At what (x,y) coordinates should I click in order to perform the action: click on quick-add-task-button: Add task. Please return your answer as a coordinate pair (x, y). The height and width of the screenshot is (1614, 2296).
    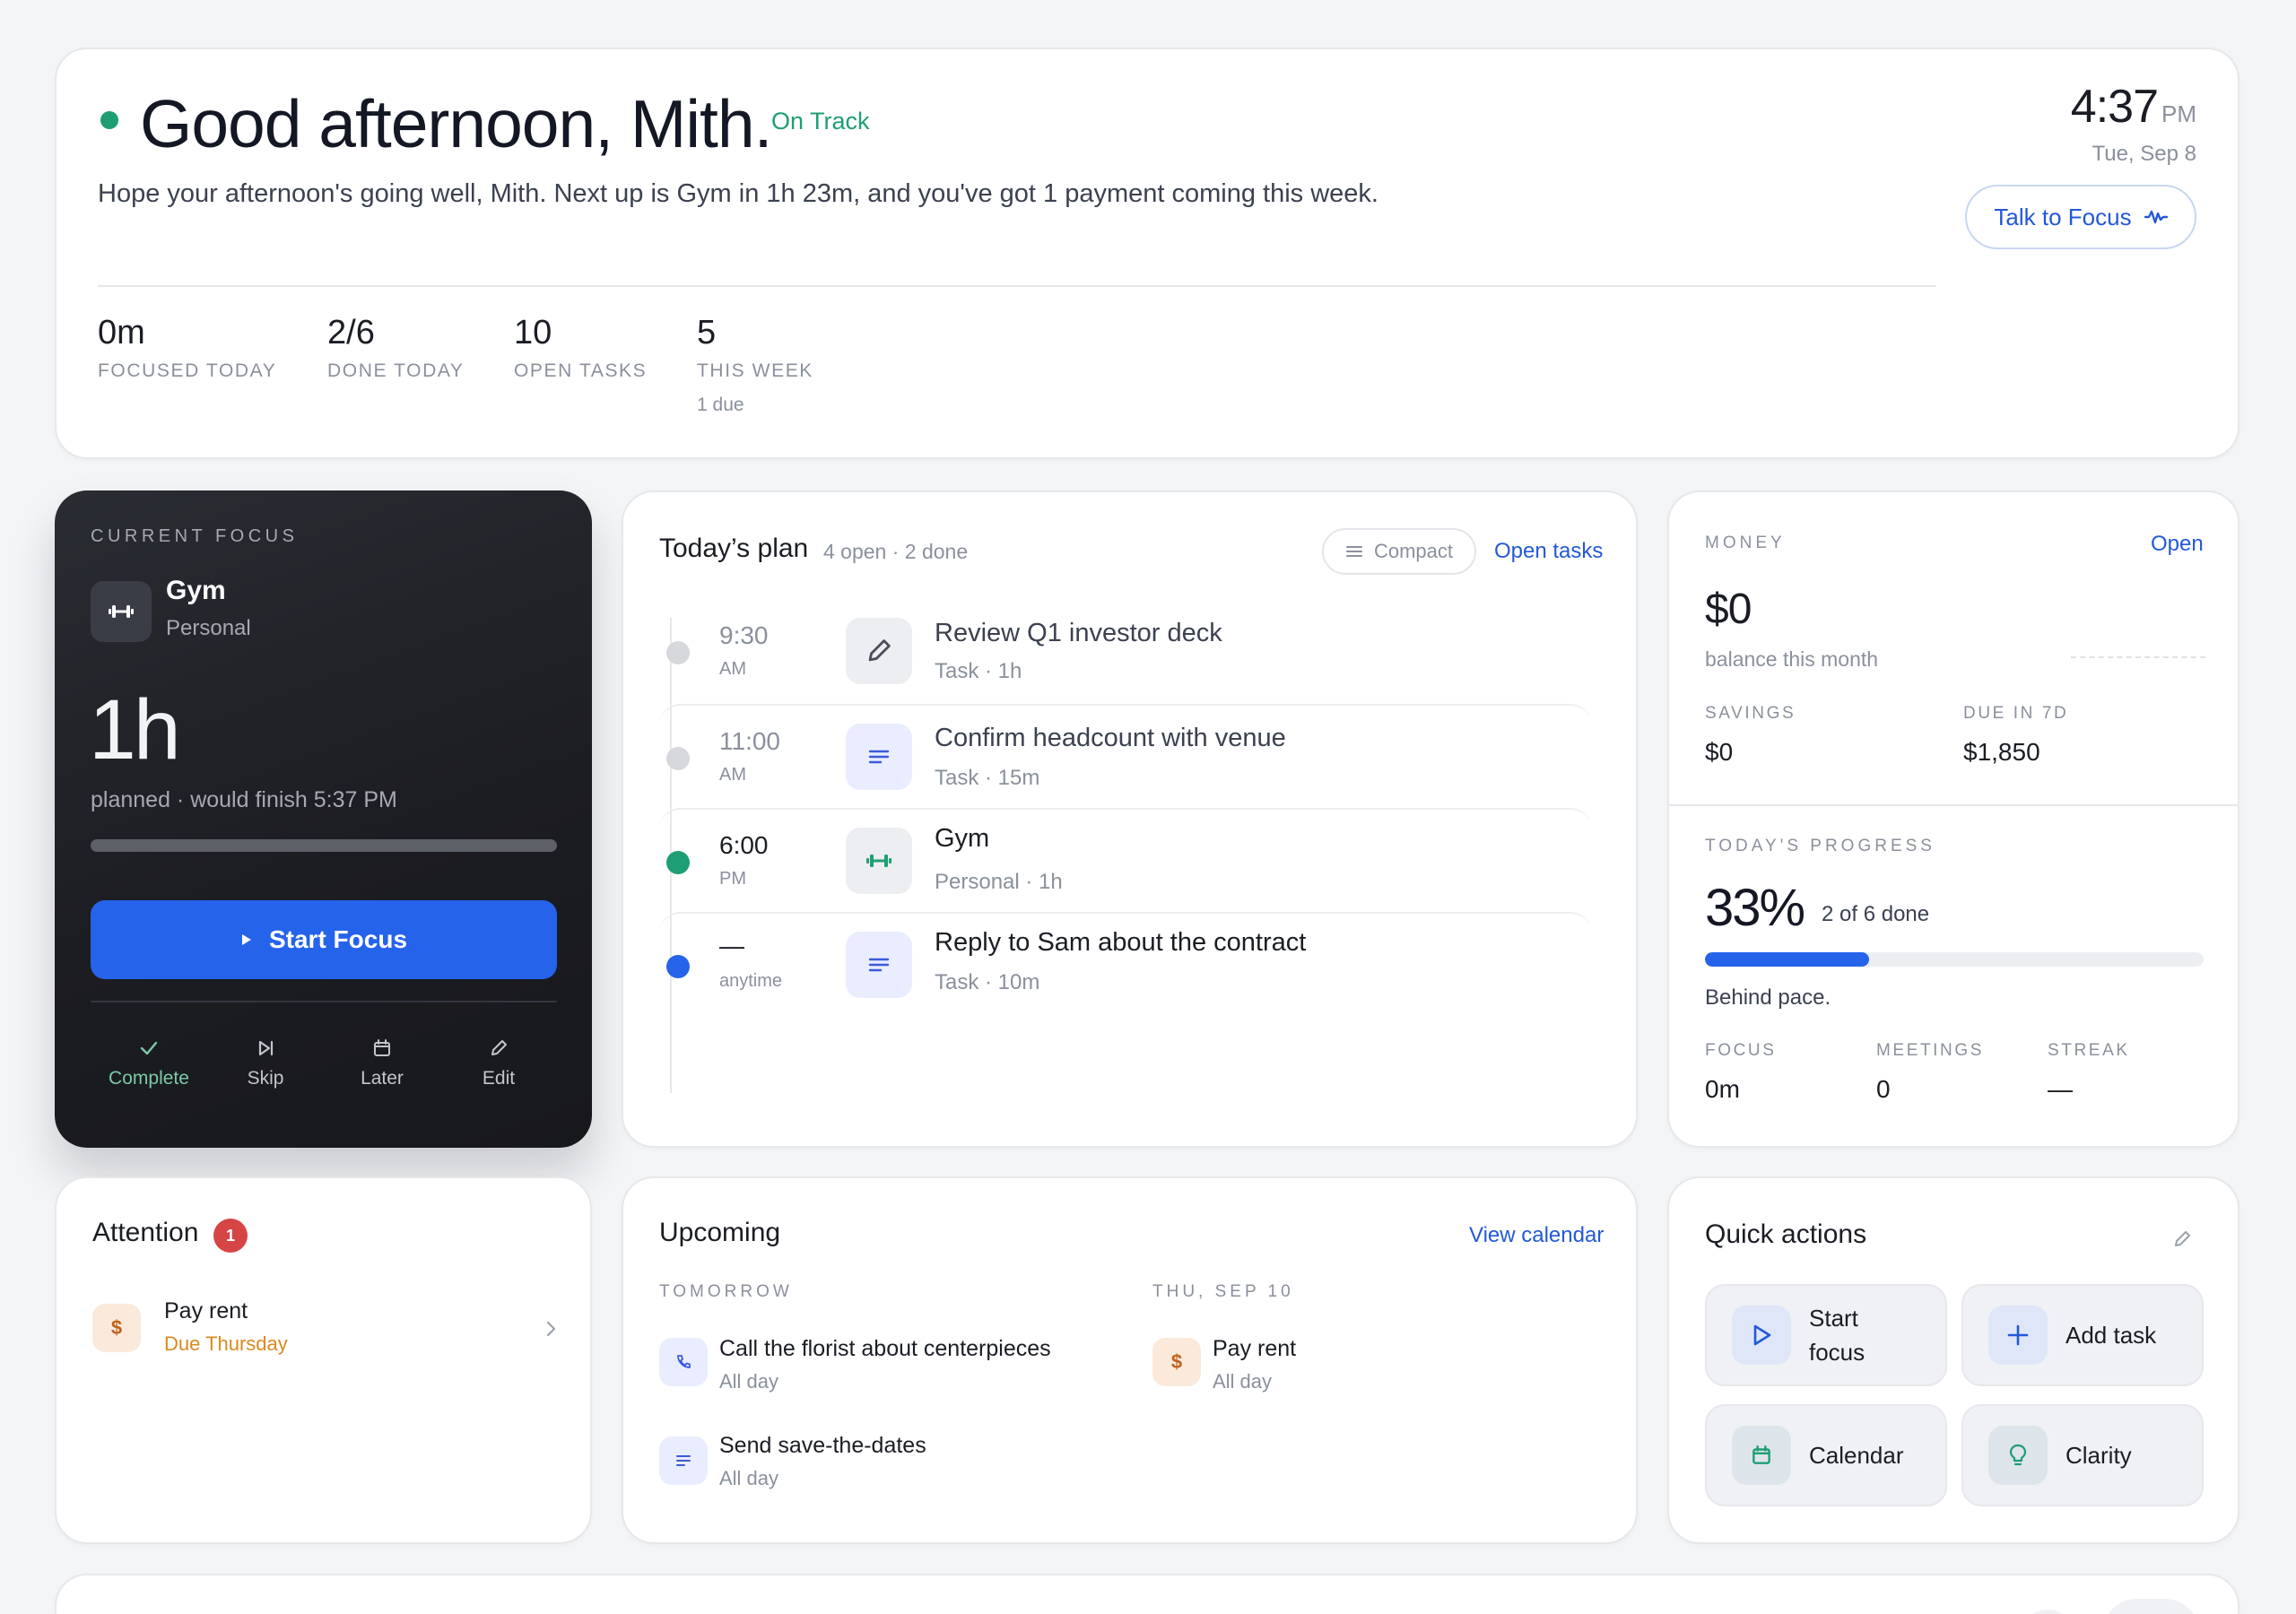
    Looking at the image, I should click on (2082, 1335).